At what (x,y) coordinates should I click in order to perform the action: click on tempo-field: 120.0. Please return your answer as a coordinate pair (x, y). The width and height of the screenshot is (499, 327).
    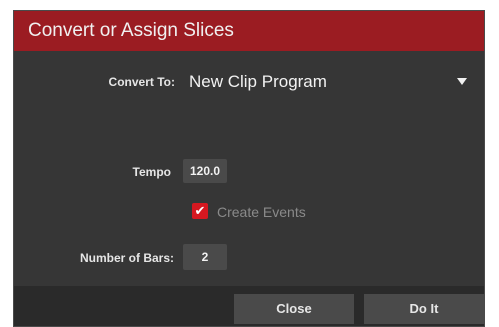
    Looking at the image, I should click on (205, 171).